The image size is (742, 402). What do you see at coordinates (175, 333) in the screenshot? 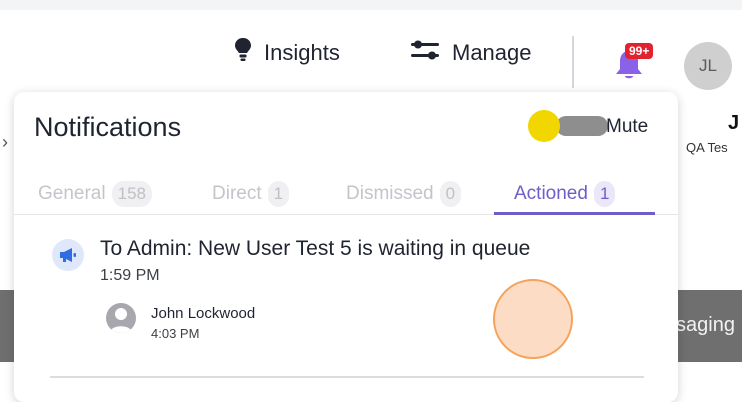
I see `actioned-by-time: 4:03 PM` at bounding box center [175, 333].